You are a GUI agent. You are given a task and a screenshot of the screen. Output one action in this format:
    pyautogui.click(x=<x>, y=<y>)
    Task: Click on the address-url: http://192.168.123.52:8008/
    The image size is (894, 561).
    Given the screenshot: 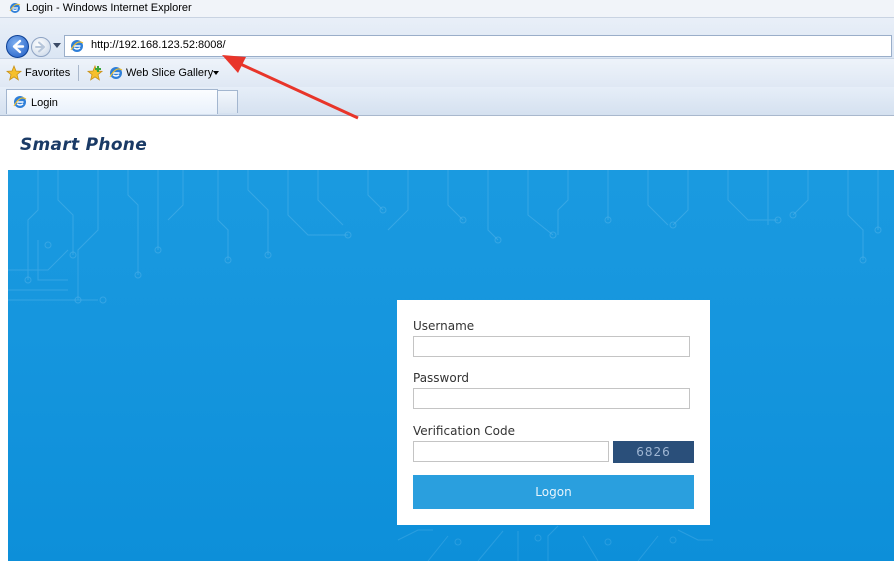 What is the action you would take?
    pyautogui.click(x=158, y=45)
    